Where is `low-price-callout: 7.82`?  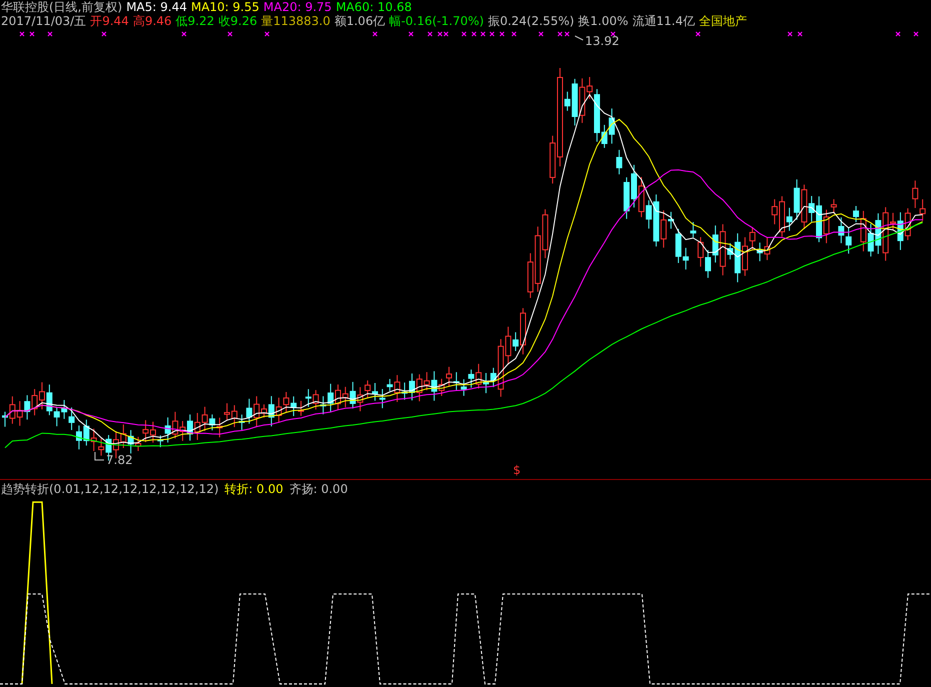 low-price-callout: 7.82 is located at coordinates (113, 459).